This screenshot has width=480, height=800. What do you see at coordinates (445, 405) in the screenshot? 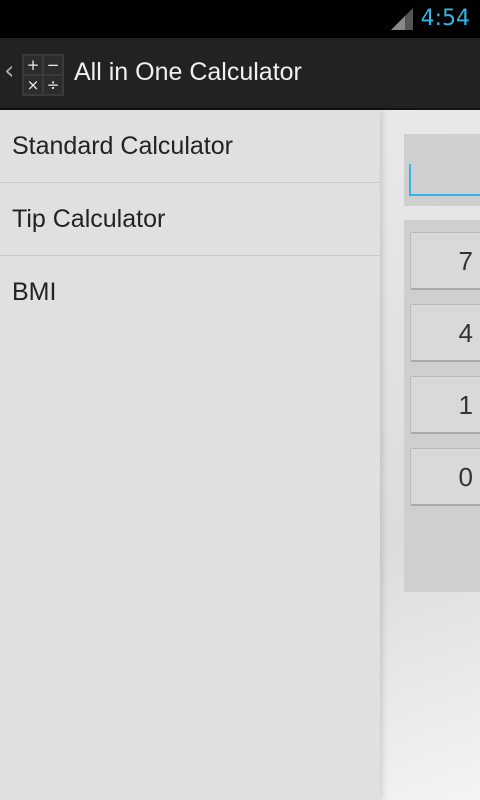
I see `key-1: 1` at bounding box center [445, 405].